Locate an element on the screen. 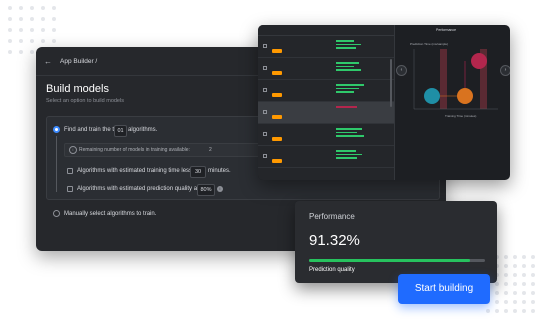 The height and width of the screenshot is (329, 550). bubble-red is located at coordinates (479, 61).